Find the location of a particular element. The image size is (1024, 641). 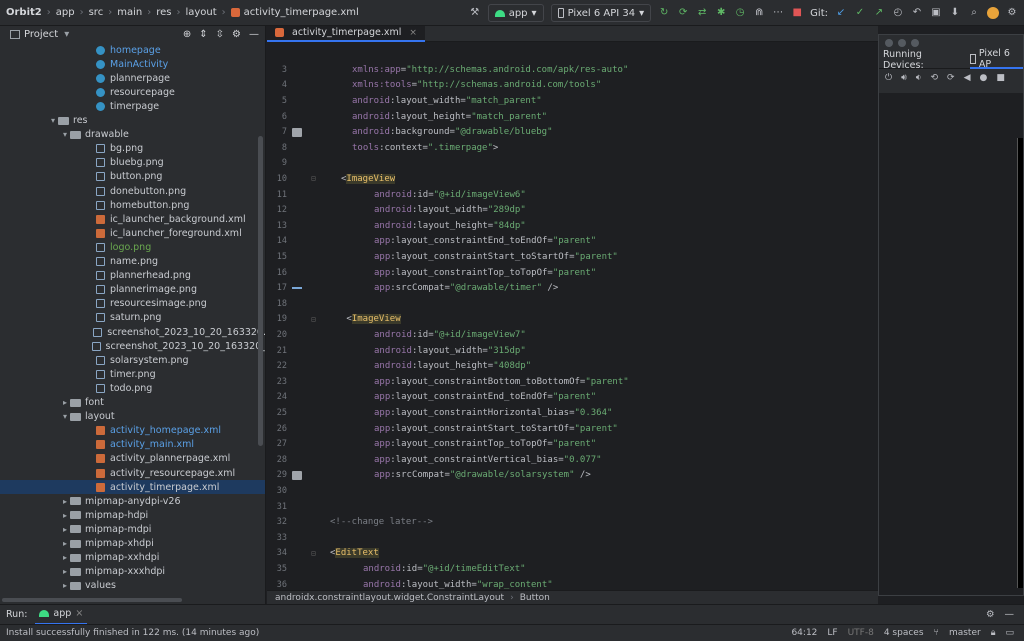

tree-file: timer.png is located at coordinates (132, 374).